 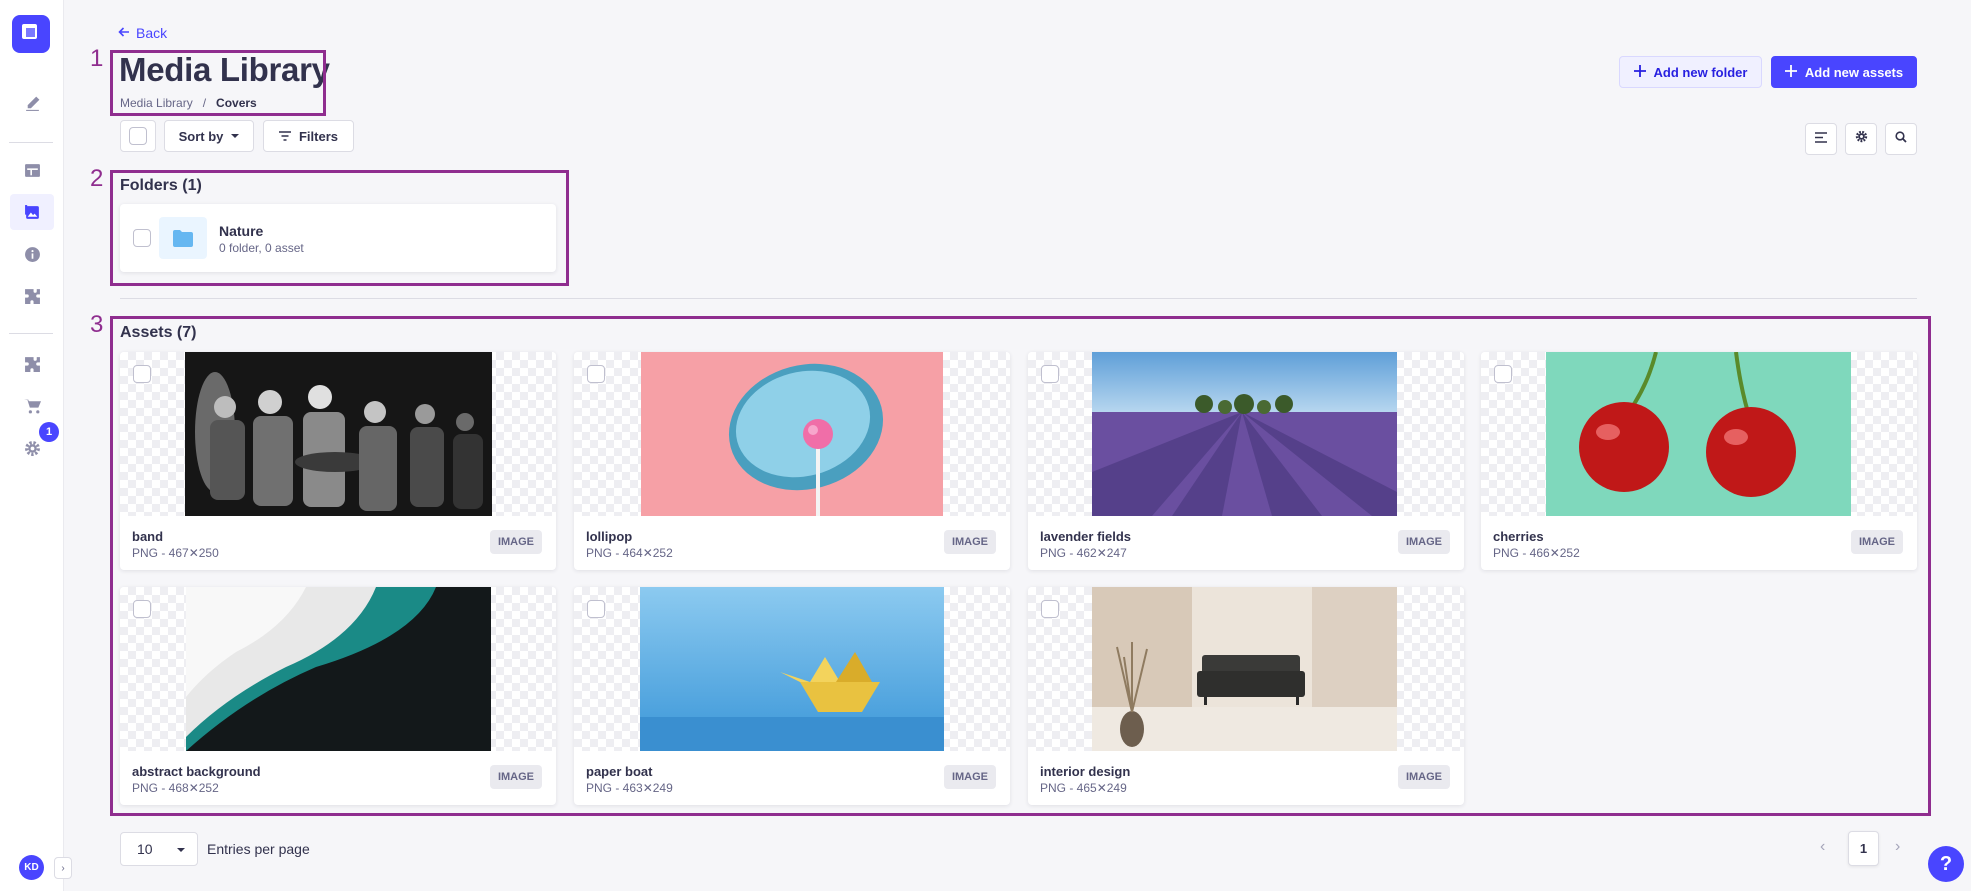 I want to click on asset-name: band, so click(x=148, y=536).